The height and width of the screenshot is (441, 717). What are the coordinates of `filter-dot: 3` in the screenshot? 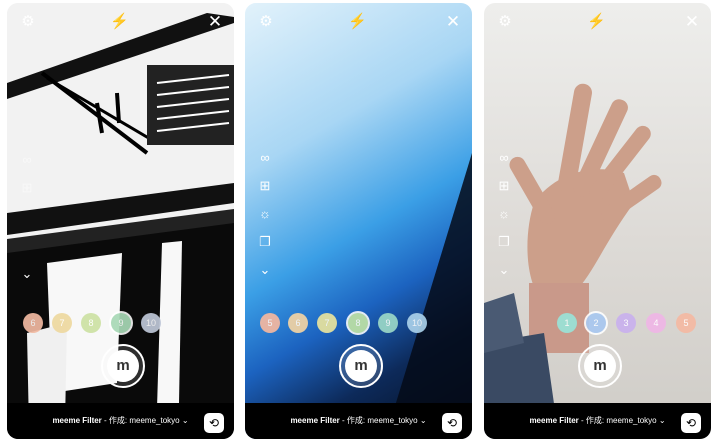 It's located at (626, 323).